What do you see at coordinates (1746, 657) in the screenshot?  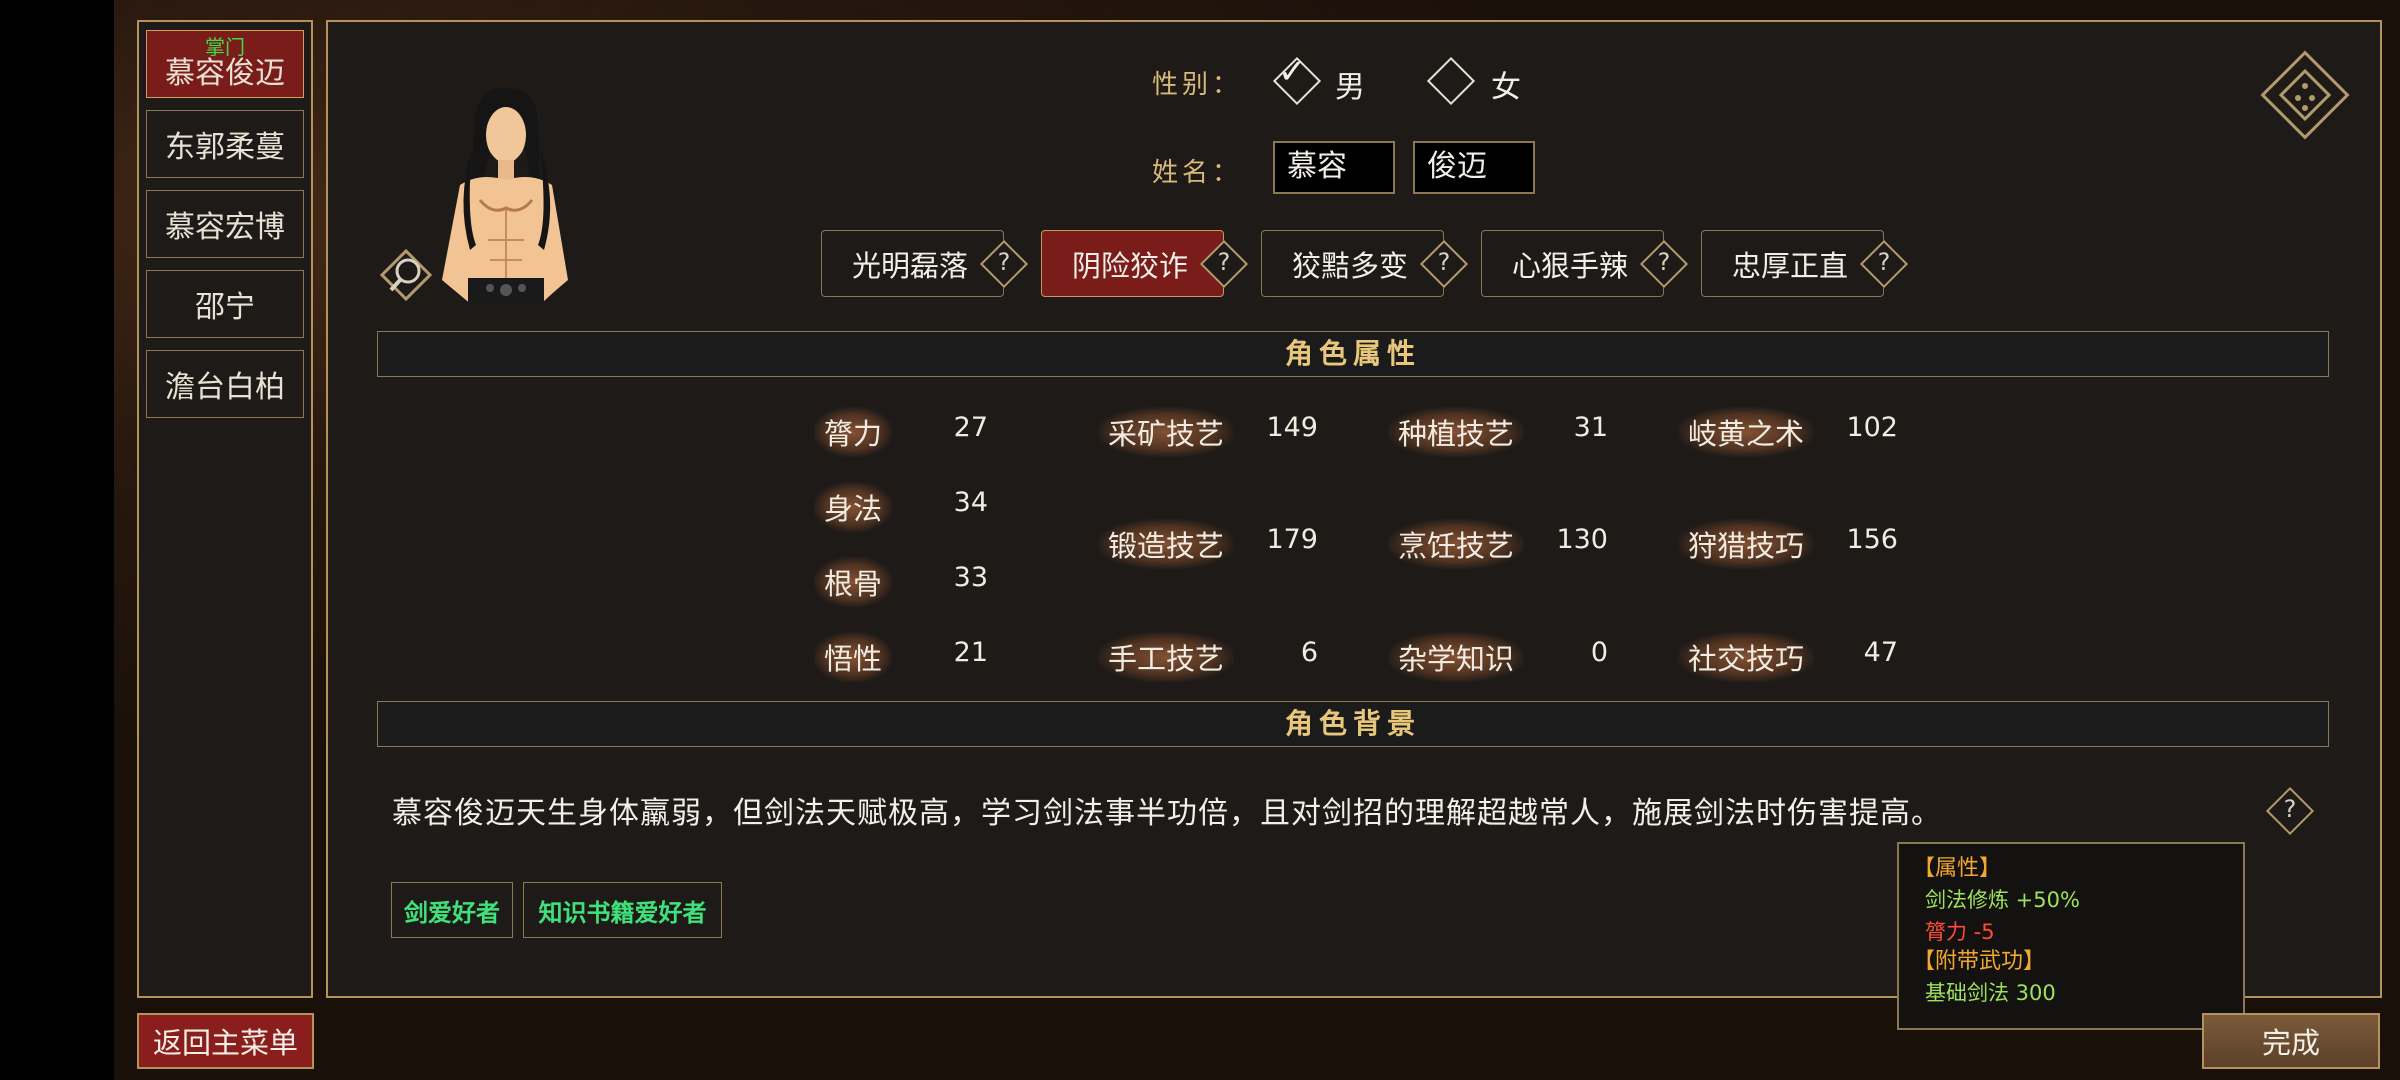 I see `skill-label: 社交技巧` at bounding box center [1746, 657].